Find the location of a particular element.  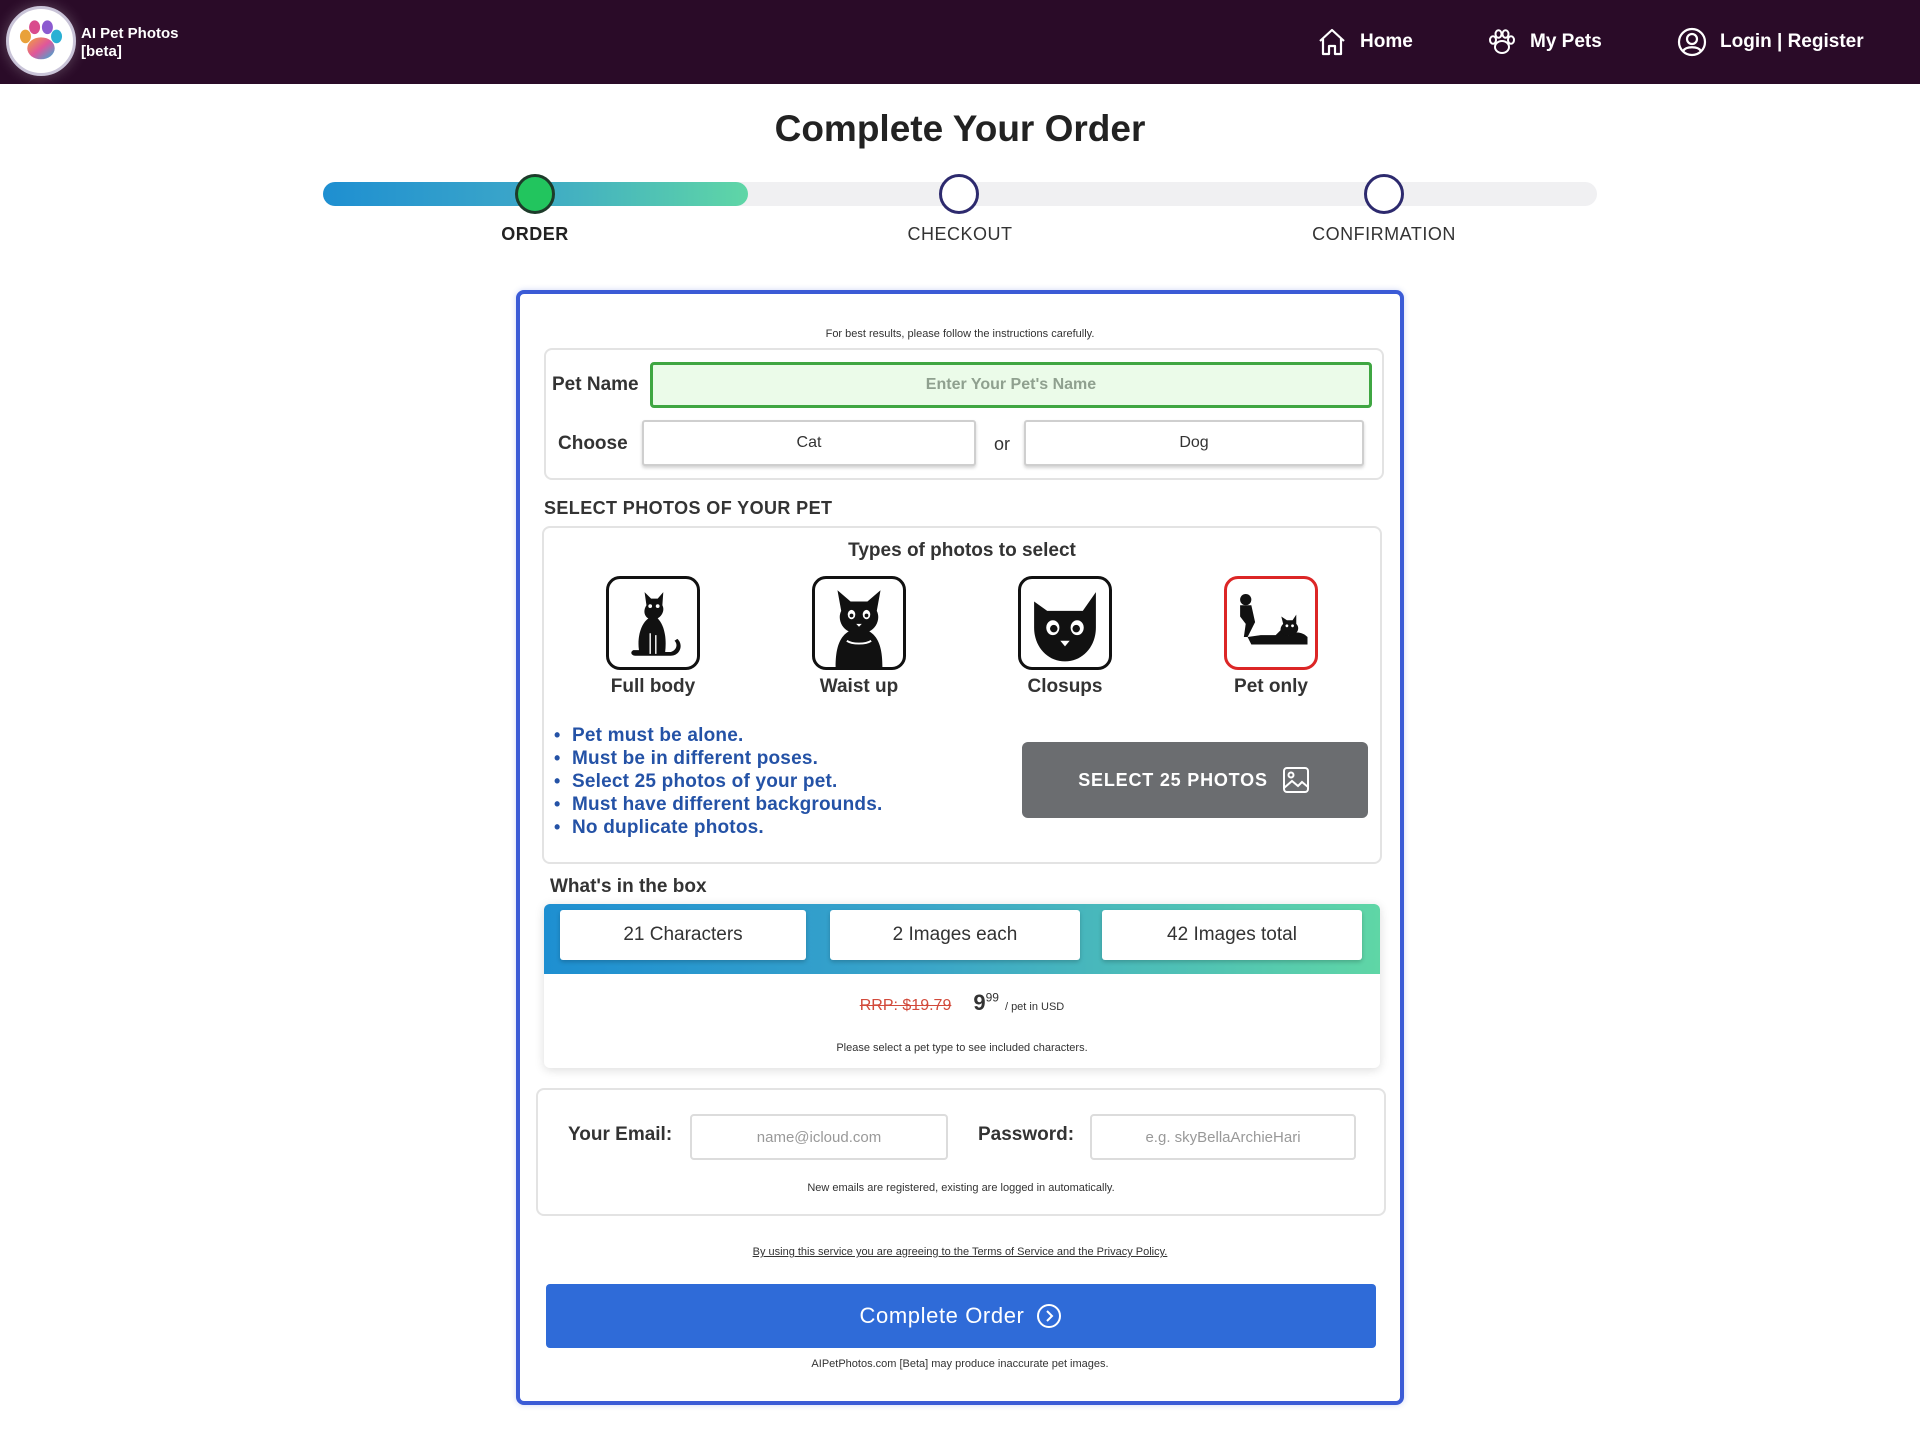

brand-beta-tag: [beta] is located at coordinates (101, 51).